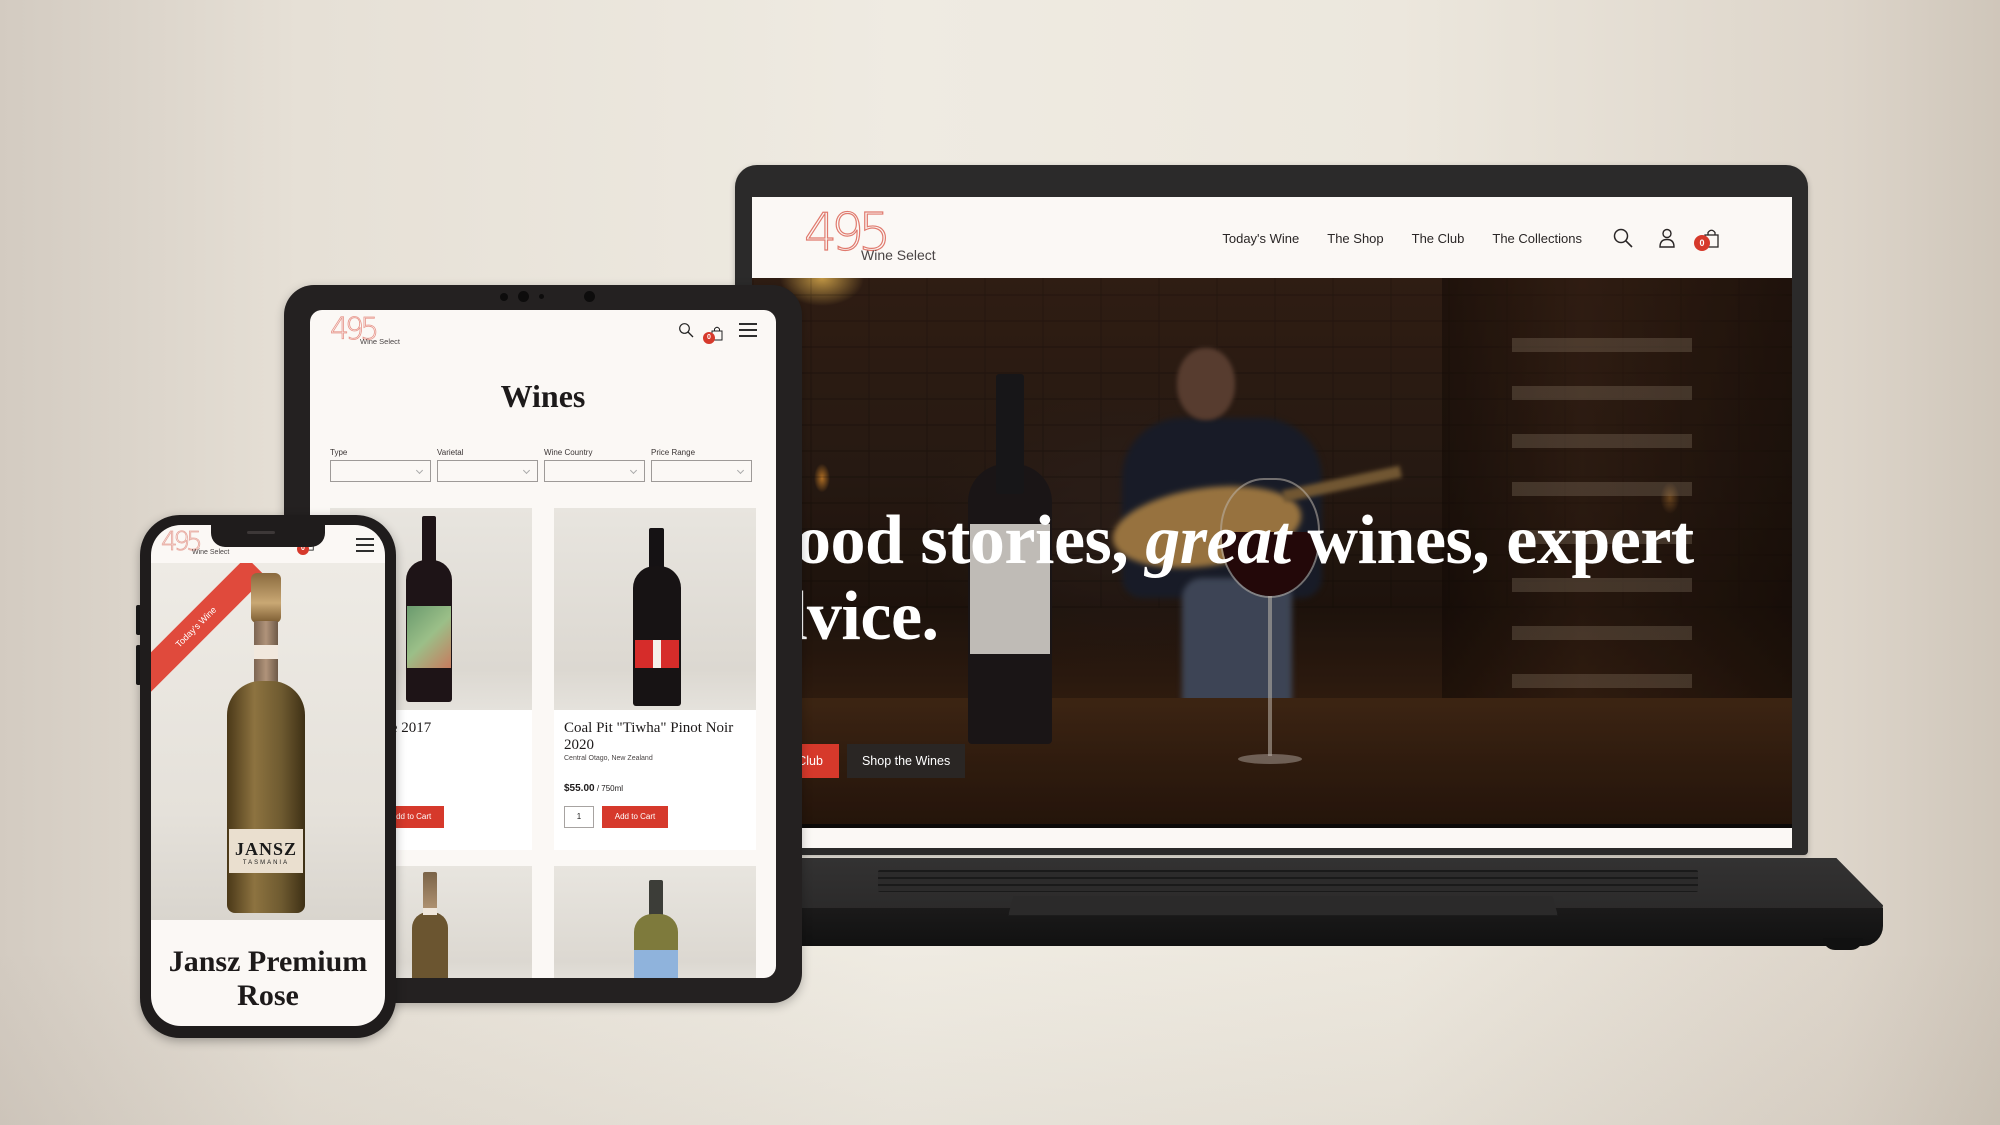 This screenshot has height=1125, width=2000. Describe the element at coordinates (380, 334) in the screenshot. I see `tablet-site-logo: 495 Wine Select` at that location.